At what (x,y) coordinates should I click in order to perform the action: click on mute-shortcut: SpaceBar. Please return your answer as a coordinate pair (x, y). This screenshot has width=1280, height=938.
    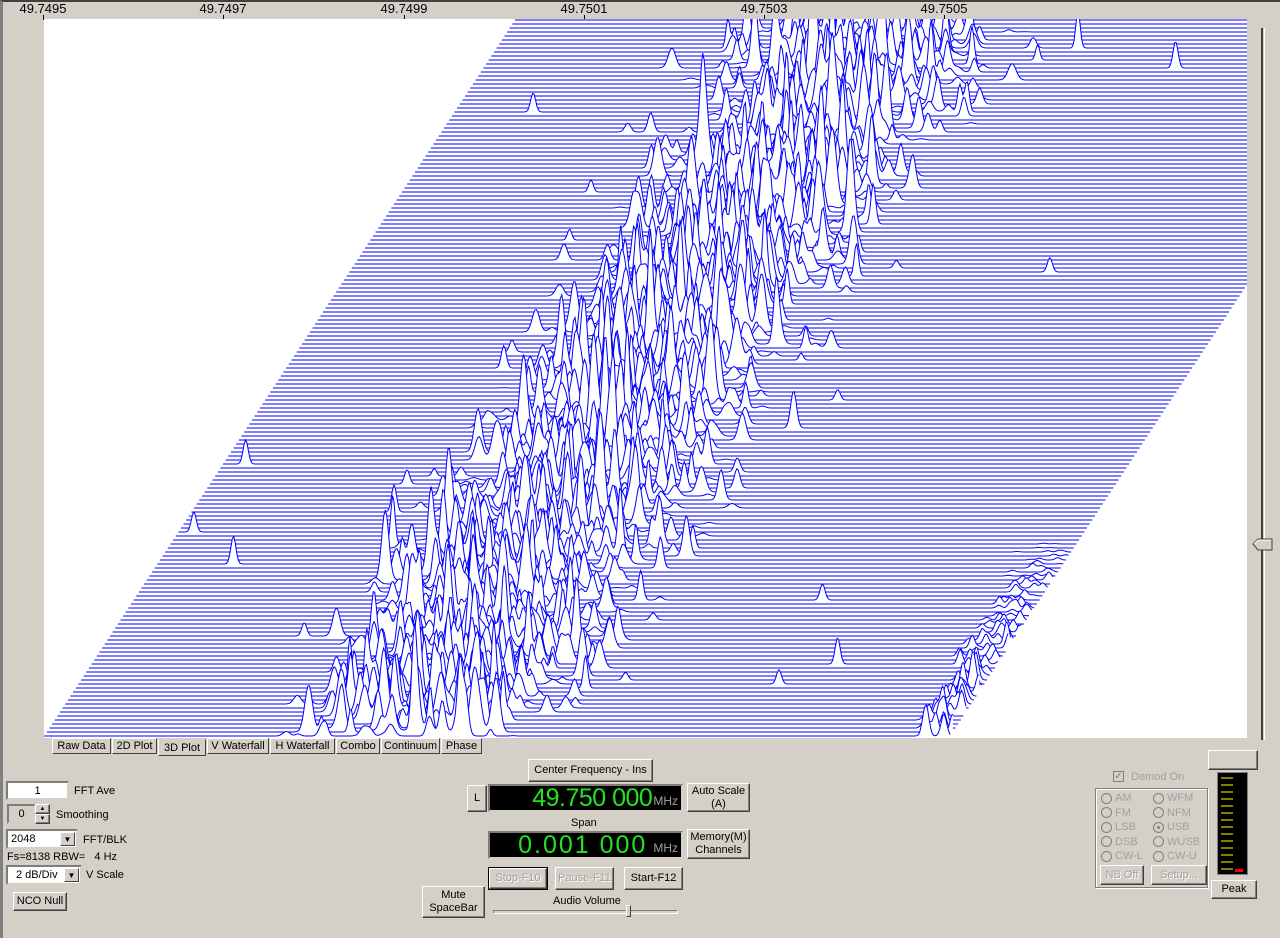
    Looking at the image, I should click on (453, 908).